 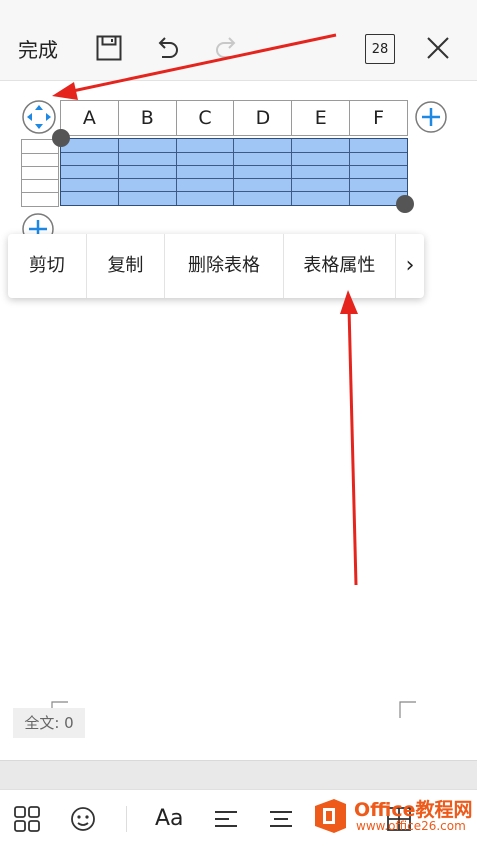 I want to click on emoji-mascot-icon, so click(x=83, y=819).